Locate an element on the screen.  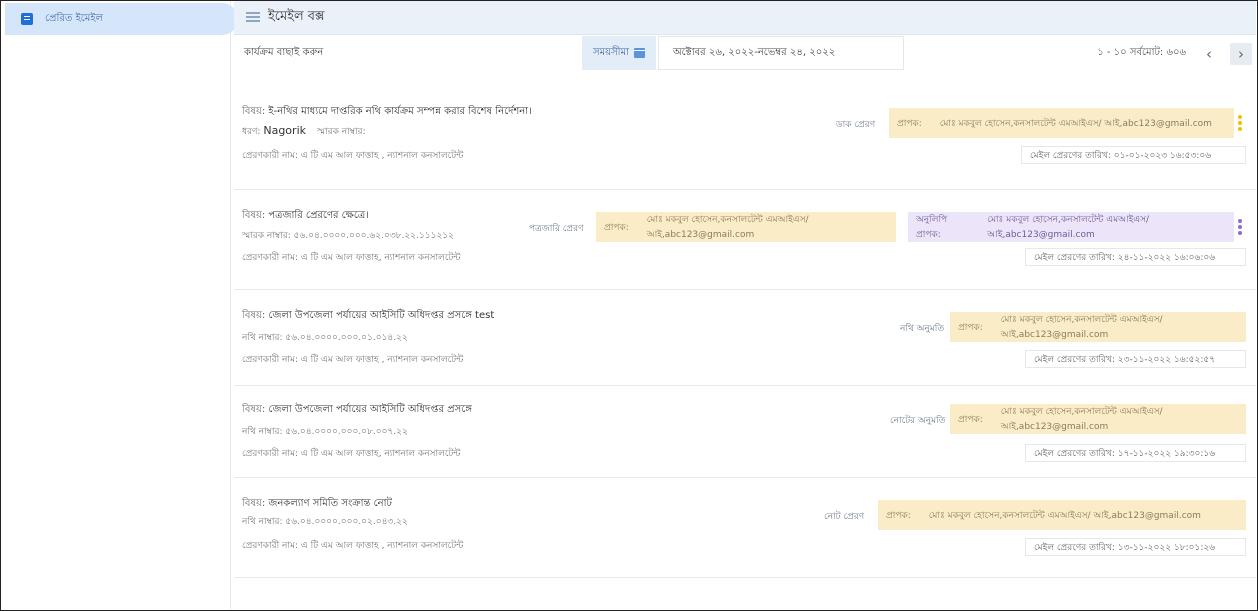
email-subject: বিষয়: পত্রজারি প্রেরণের ক্ষেত্রে। is located at coordinates (305, 215).